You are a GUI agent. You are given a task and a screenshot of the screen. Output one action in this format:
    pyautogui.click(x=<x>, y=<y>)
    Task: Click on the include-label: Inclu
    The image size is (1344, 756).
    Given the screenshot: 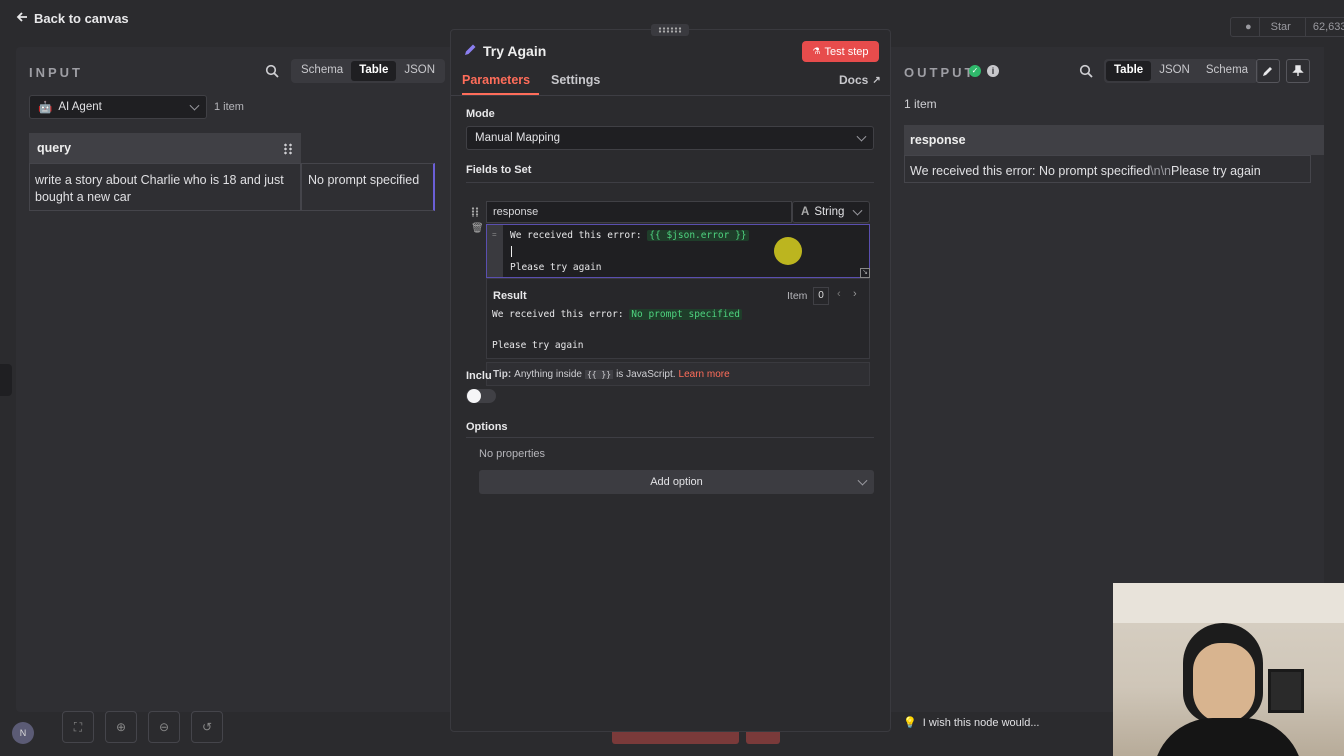 What is the action you would take?
    pyautogui.click(x=479, y=376)
    